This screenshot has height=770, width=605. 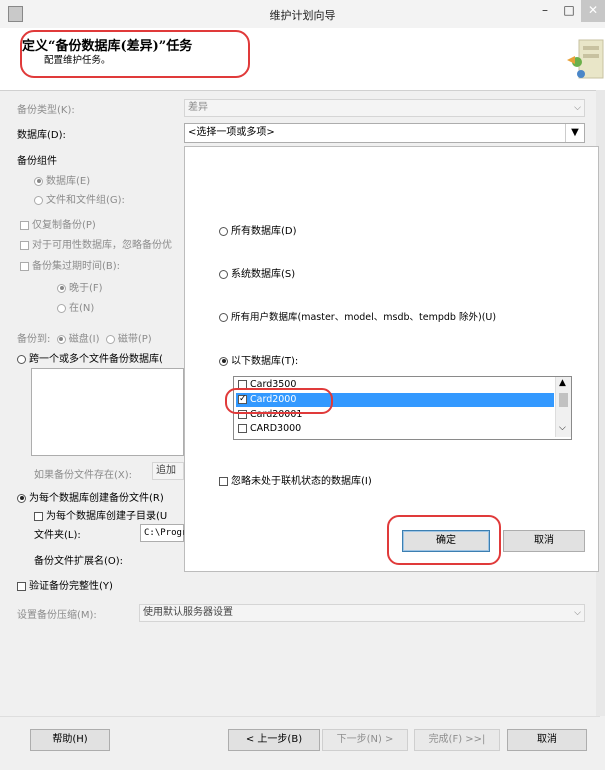 What do you see at coordinates (90, 496) in the screenshot?
I see `create-per-db-radio: 为每个数据库创建备份文件(R)` at bounding box center [90, 496].